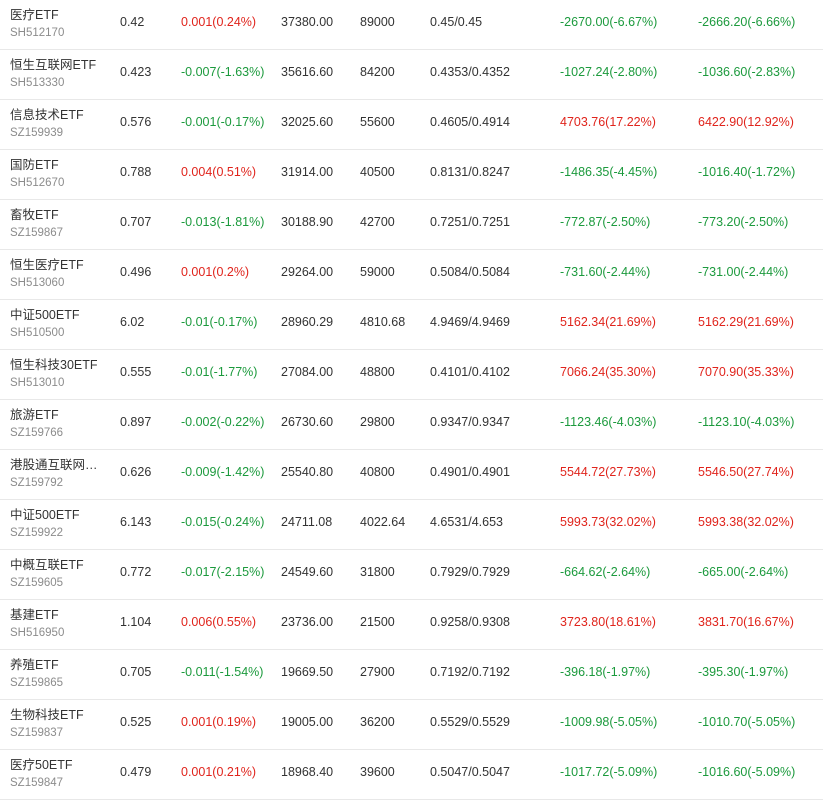  What do you see at coordinates (608, 422) in the screenshot?
I see `profit-loss: -1123.46(-4.03%)` at bounding box center [608, 422].